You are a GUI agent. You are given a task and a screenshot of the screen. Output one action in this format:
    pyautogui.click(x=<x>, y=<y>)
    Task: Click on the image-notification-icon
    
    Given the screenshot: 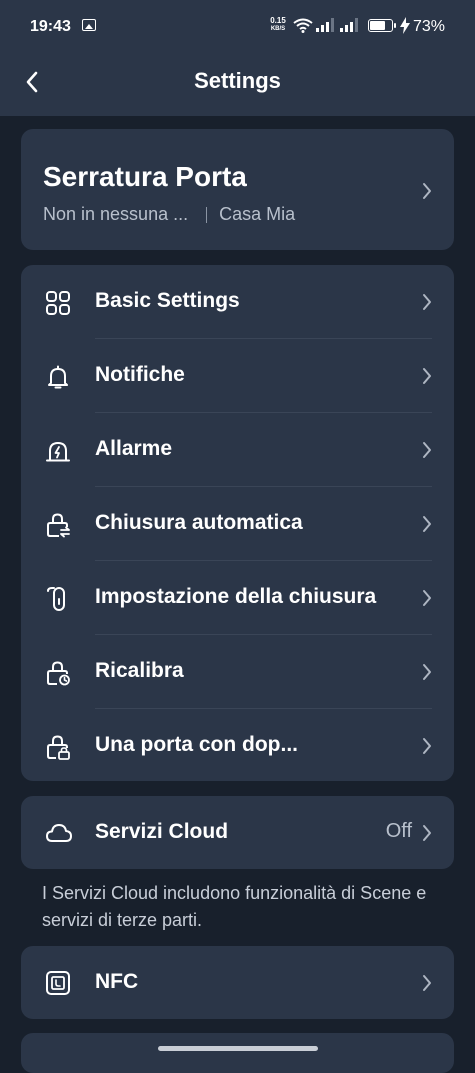 What is the action you would take?
    pyautogui.click(x=89, y=25)
    